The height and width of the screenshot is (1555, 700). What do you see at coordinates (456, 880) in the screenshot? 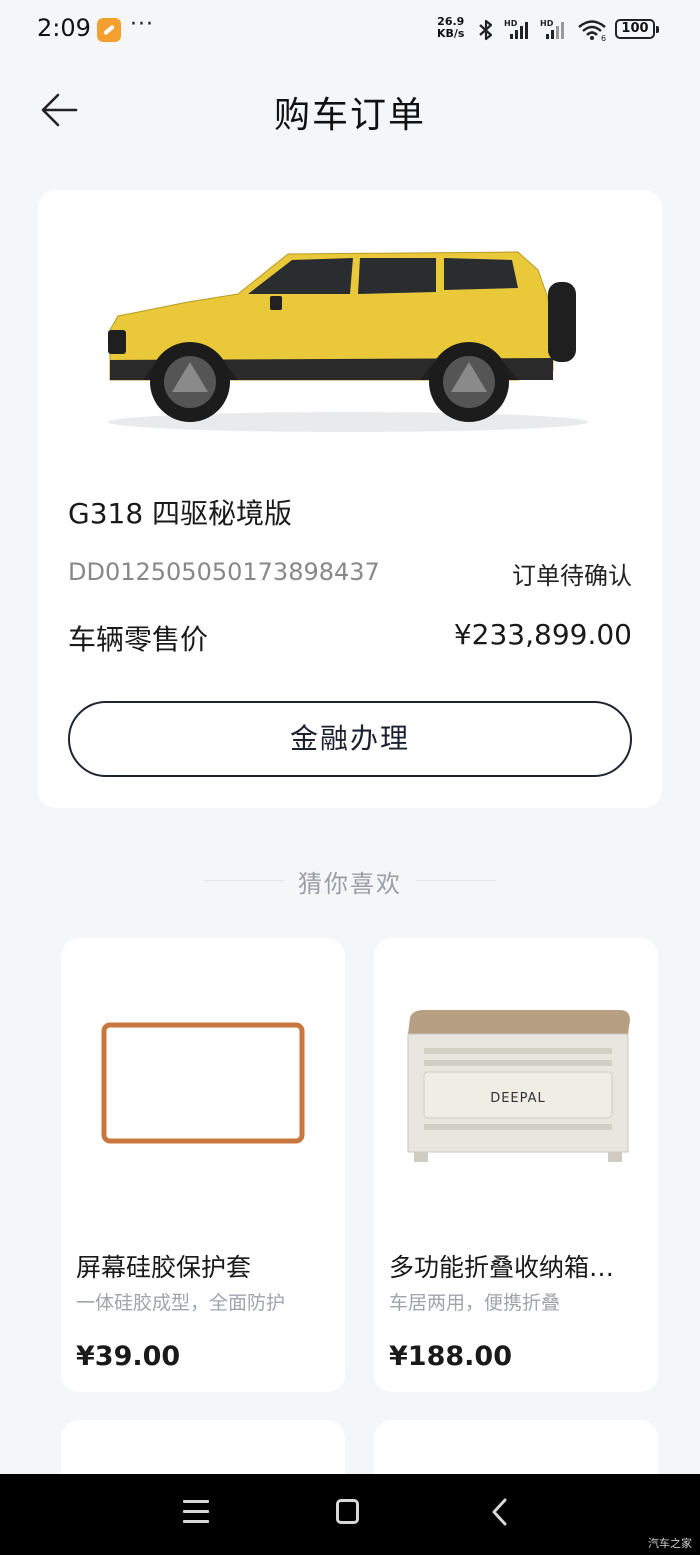
I see `divider-right` at bounding box center [456, 880].